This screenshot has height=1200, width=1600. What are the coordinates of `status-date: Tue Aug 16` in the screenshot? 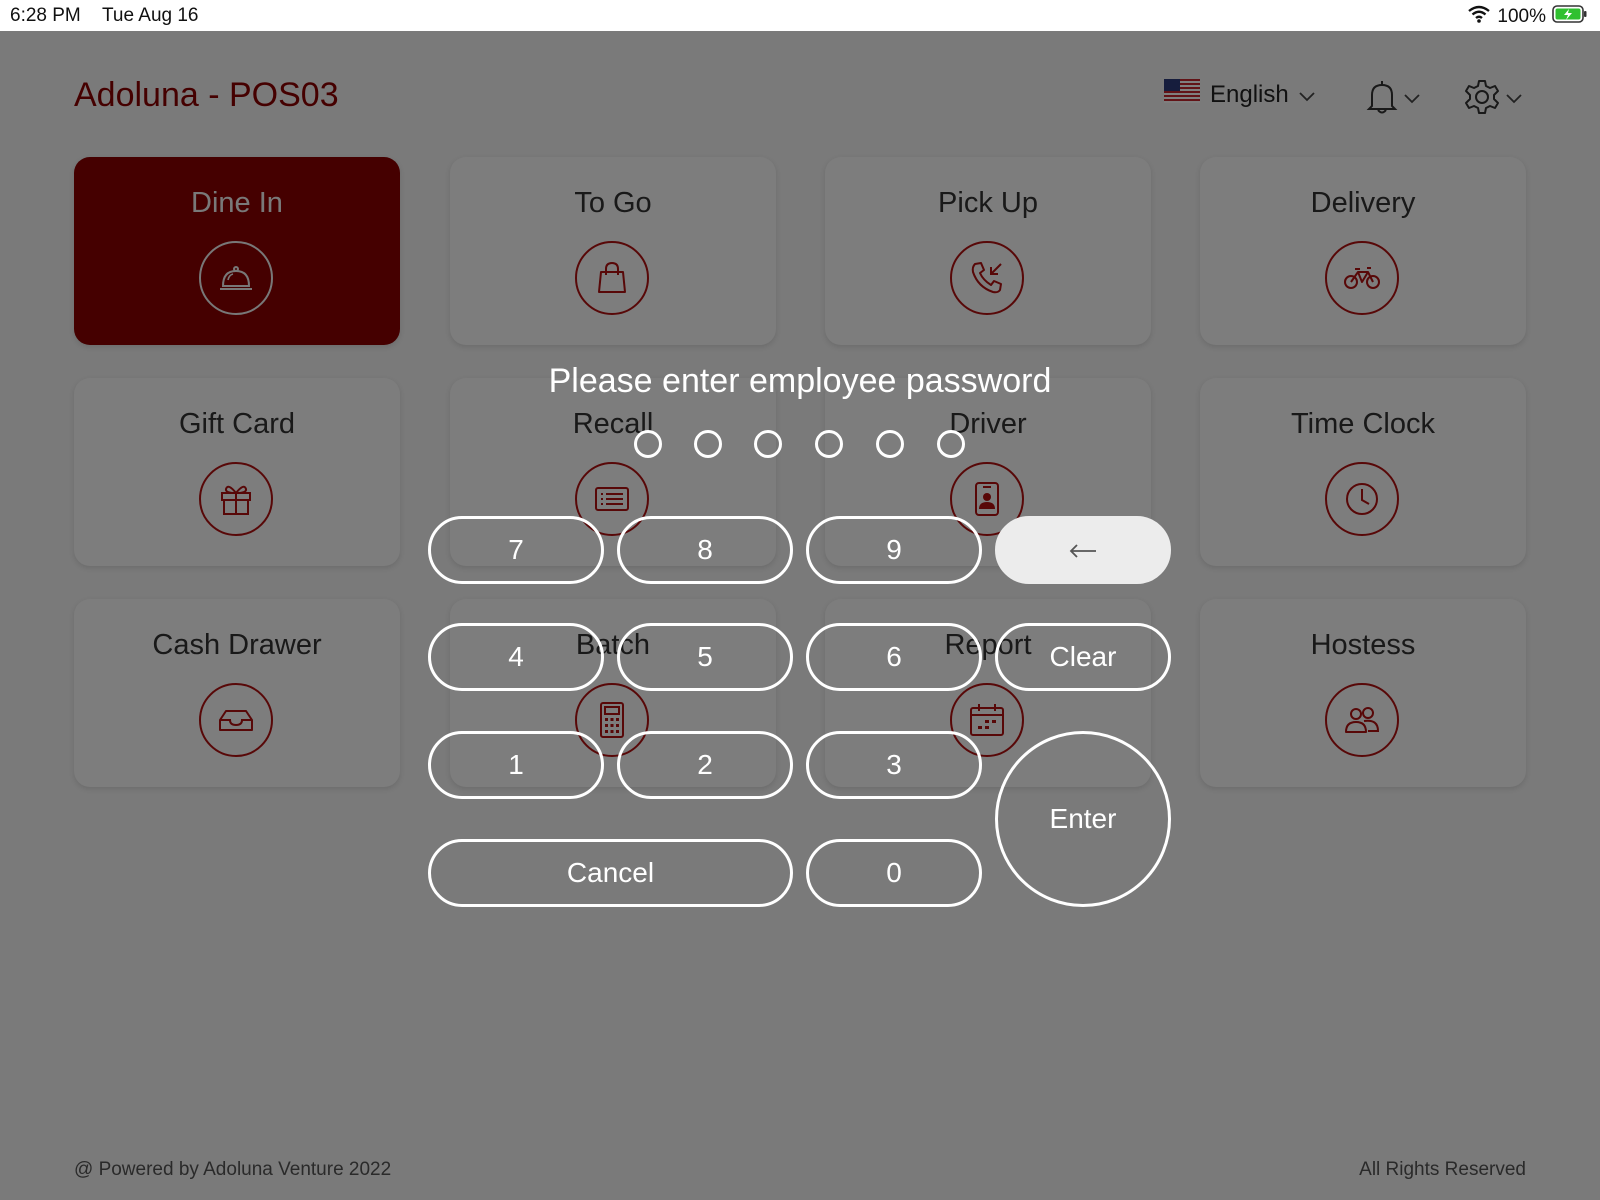 It's located at (150, 15).